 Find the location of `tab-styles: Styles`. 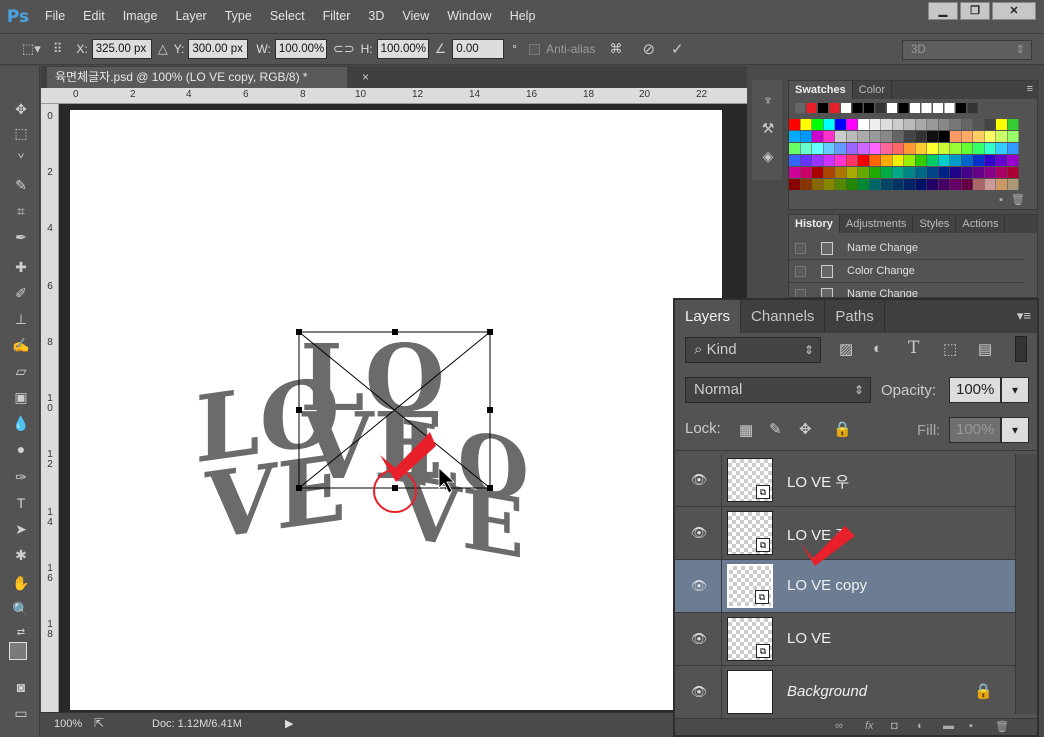

tab-styles: Styles is located at coordinates (935, 224).